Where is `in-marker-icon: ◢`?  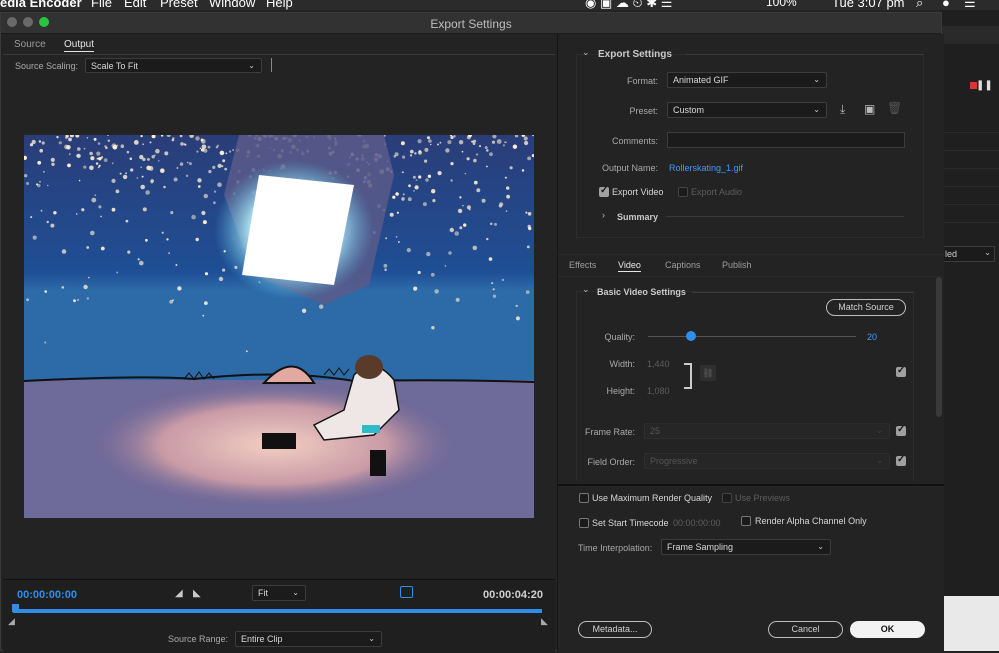 in-marker-icon: ◢ is located at coordinates (11, 621).